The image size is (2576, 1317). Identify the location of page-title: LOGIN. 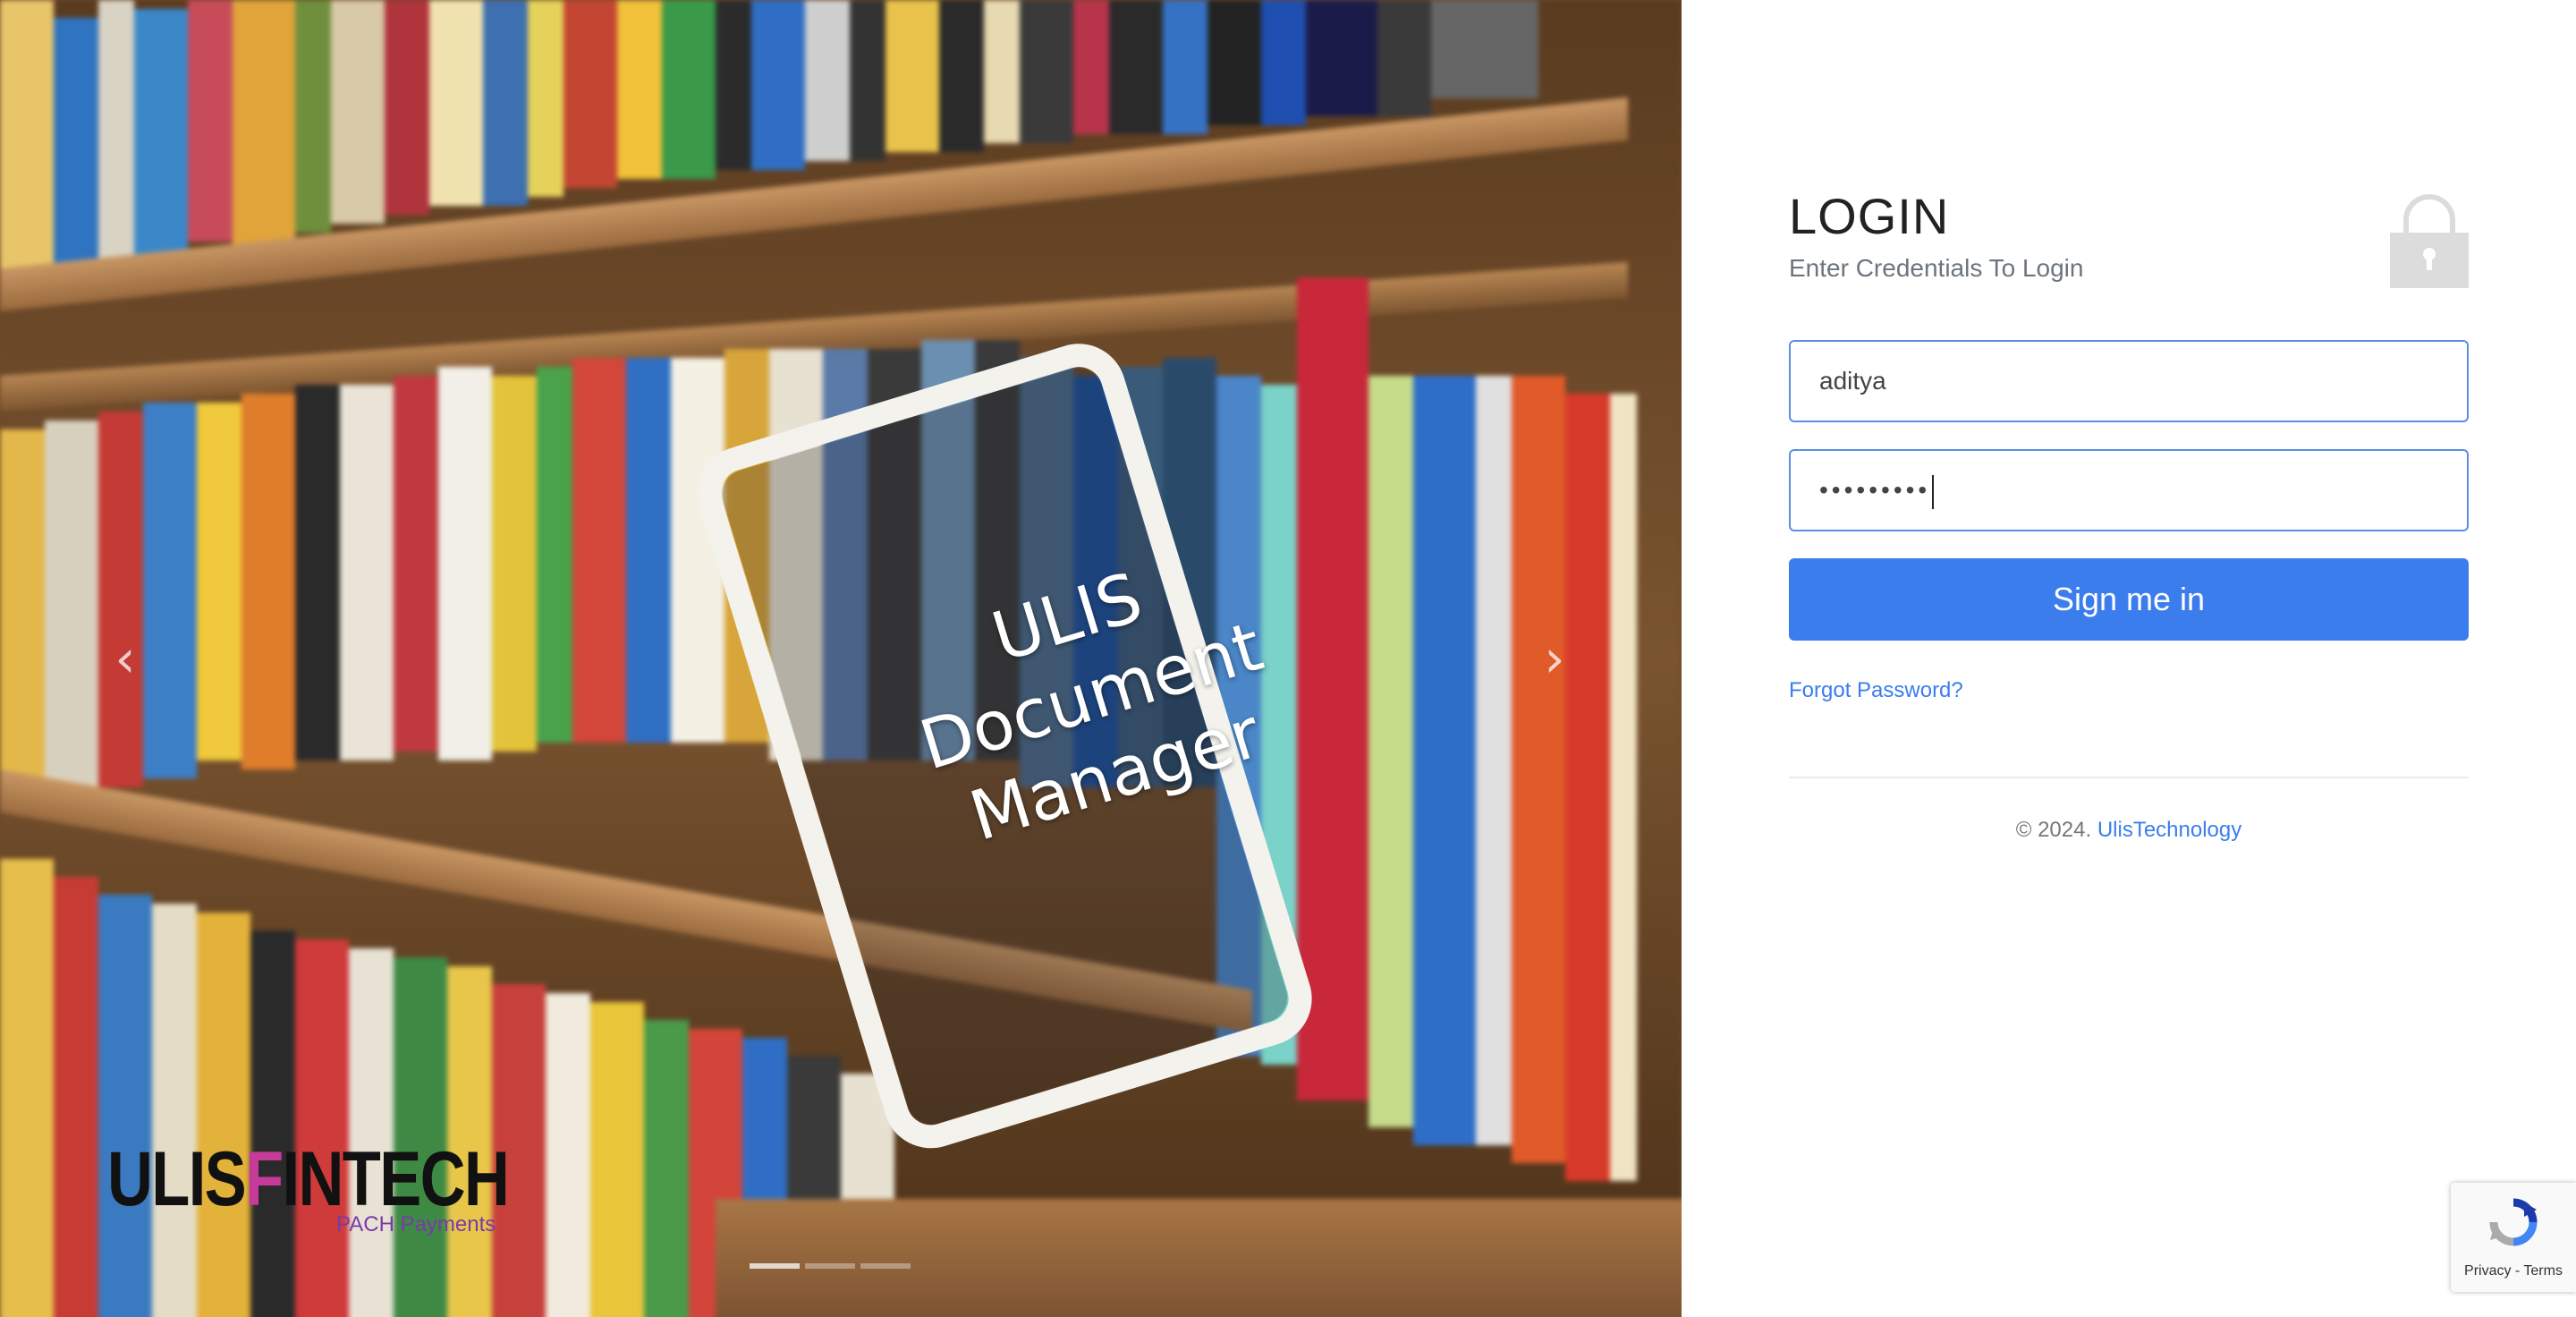
(1869, 216).